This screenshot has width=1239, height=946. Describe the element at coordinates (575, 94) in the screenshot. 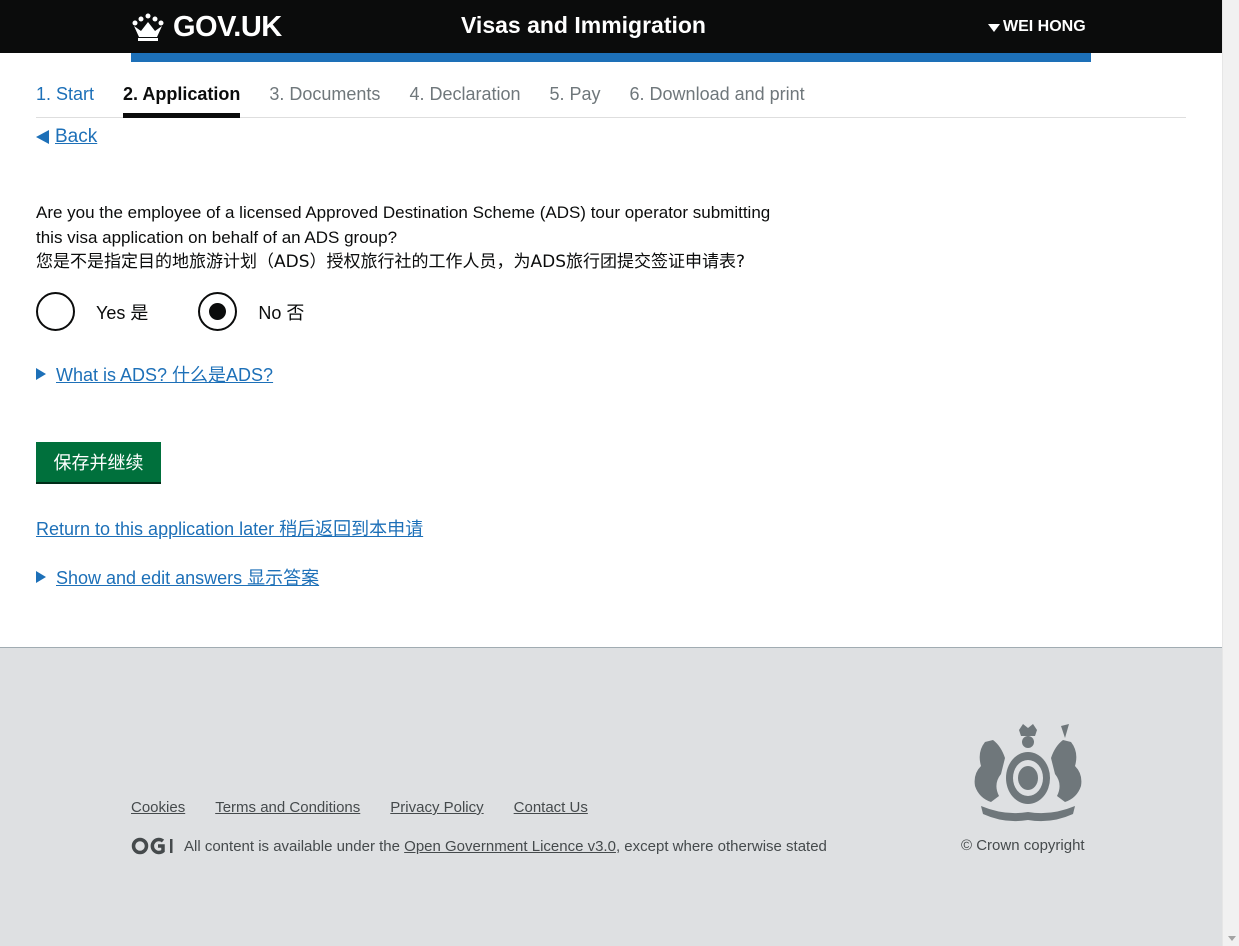

I see `step-pay: 5. Pay` at that location.